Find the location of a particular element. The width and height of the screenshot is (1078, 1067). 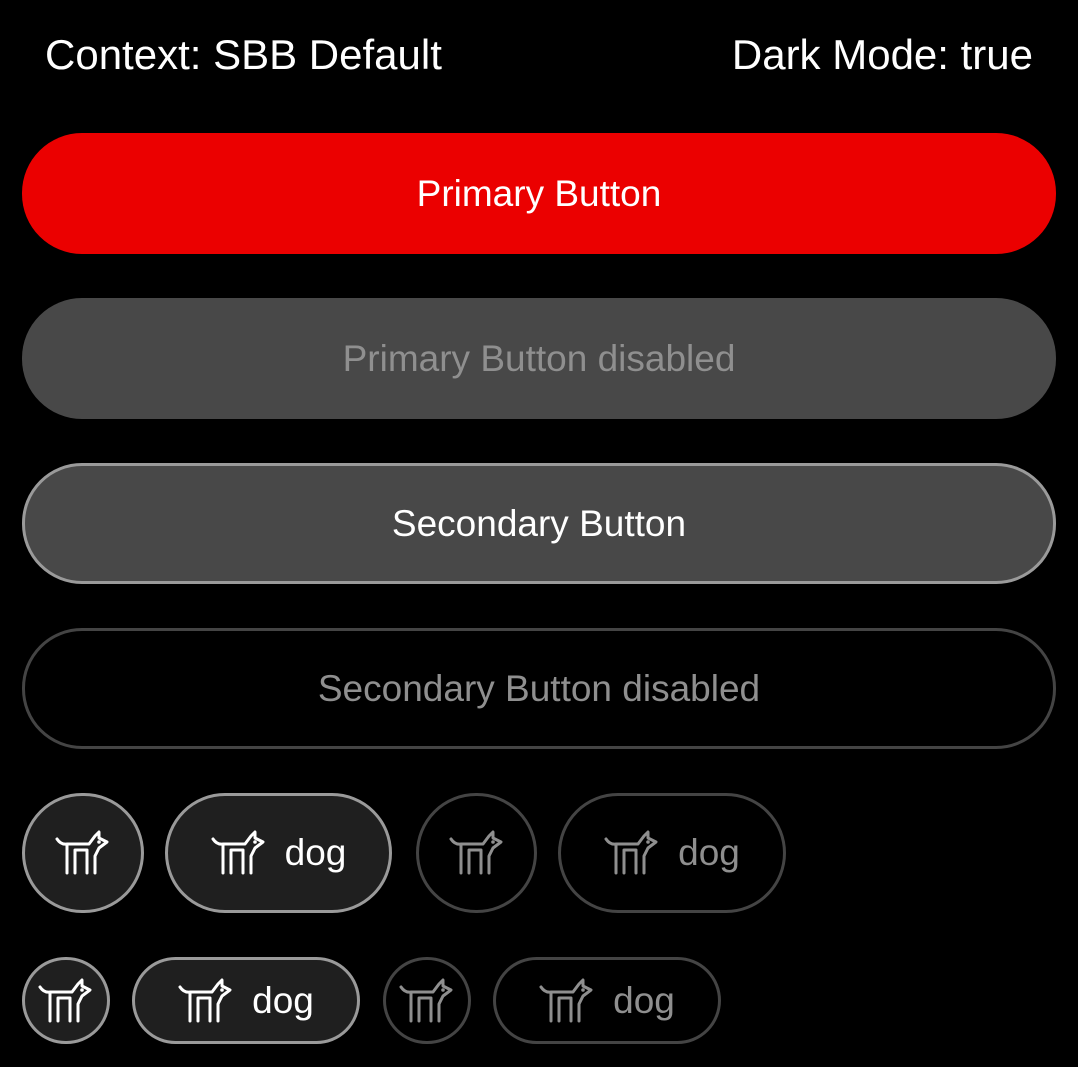

secondary-button-disabled: Secondary Button disabled is located at coordinates (539, 688).